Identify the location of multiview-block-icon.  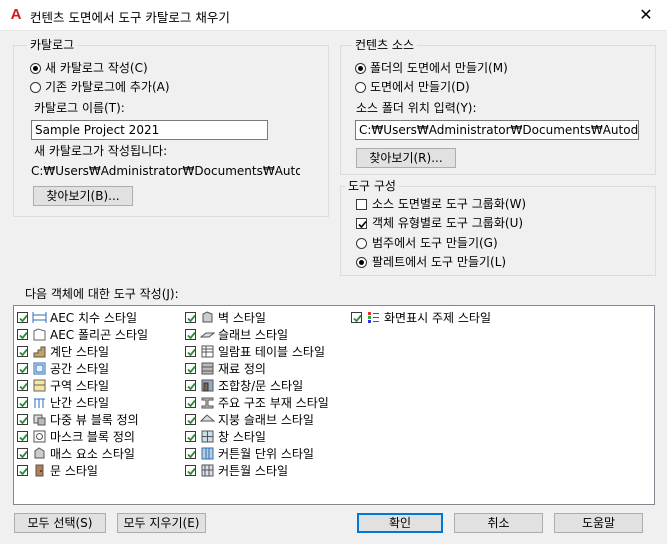
(39, 419).